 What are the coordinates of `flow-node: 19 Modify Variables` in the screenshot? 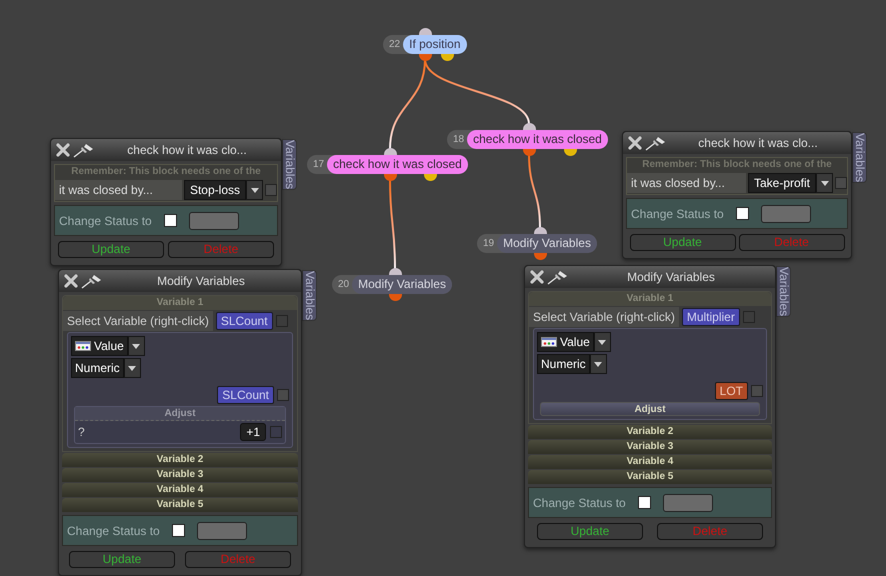 It's located at (537, 243).